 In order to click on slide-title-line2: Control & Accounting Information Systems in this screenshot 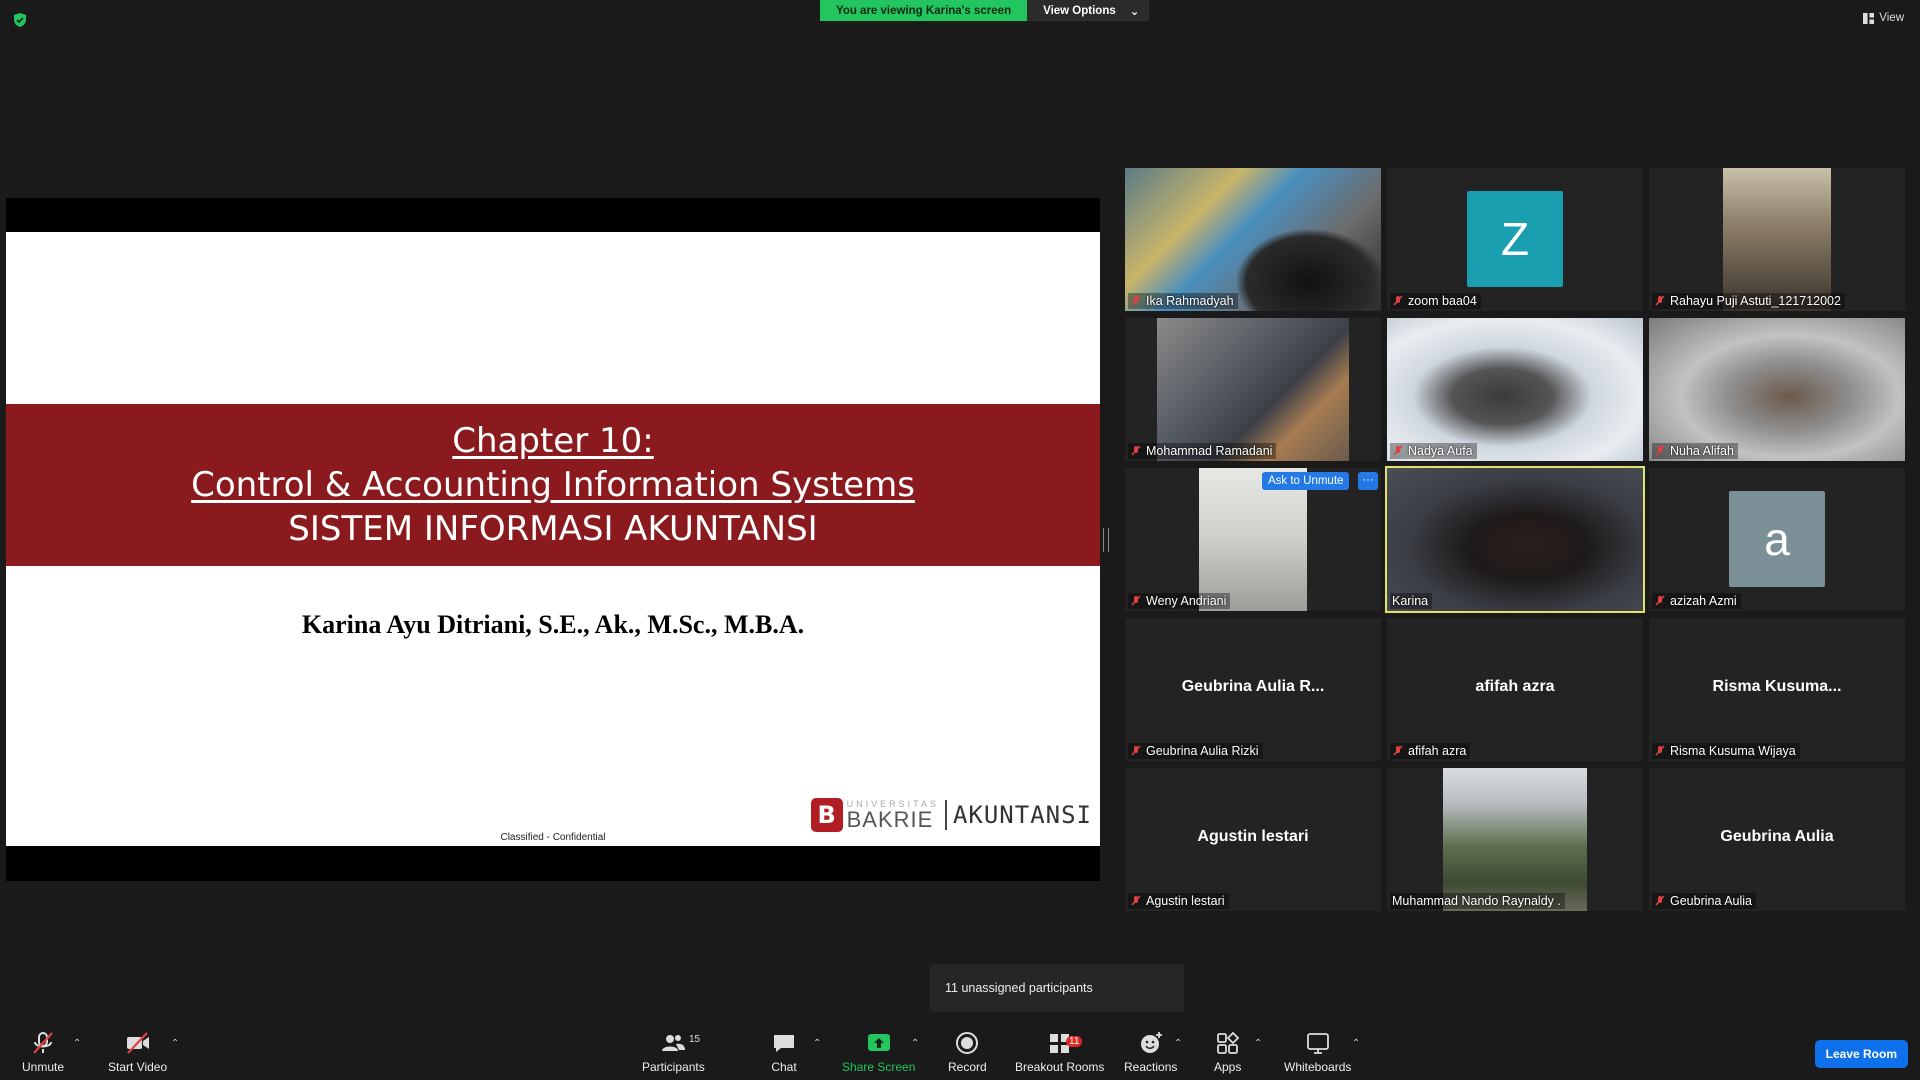, I will do `click(553, 485)`.